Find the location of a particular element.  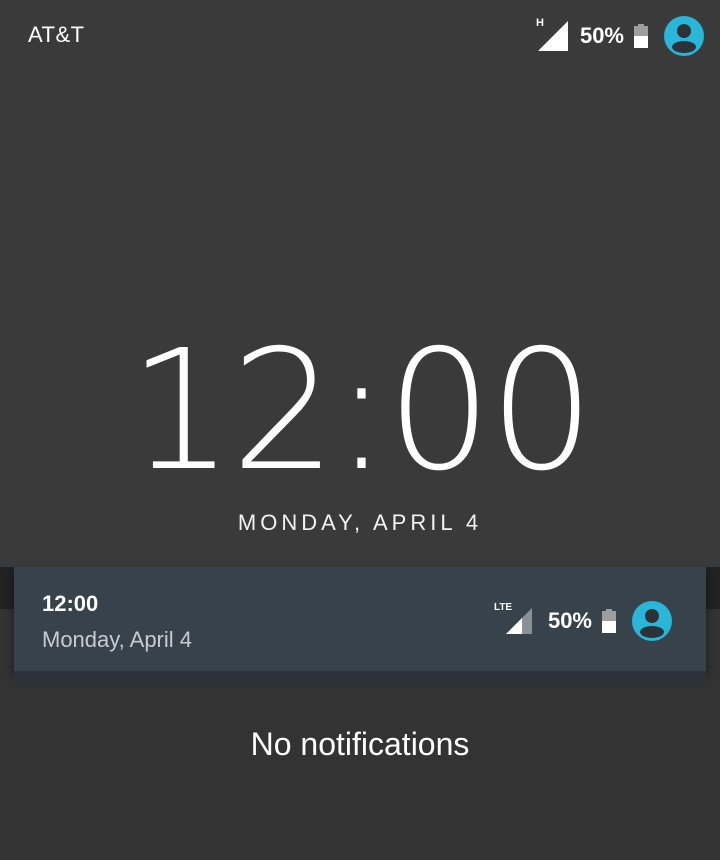

battery-icon is located at coordinates (641, 36).